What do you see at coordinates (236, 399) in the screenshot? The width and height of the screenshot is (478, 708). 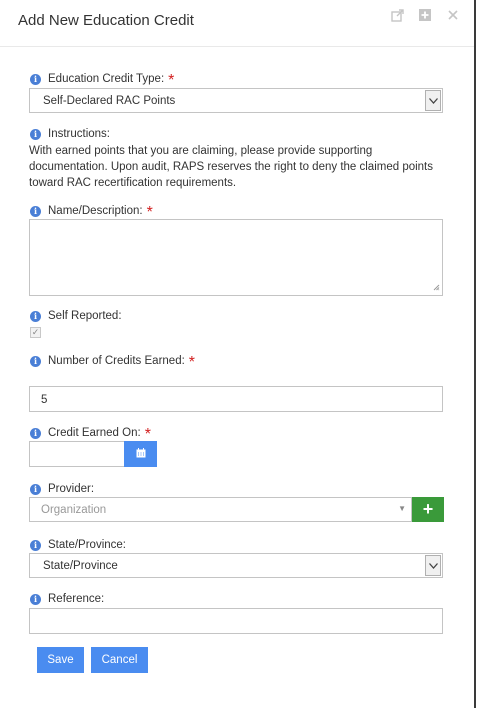 I see `credits-earned-input: 5` at bounding box center [236, 399].